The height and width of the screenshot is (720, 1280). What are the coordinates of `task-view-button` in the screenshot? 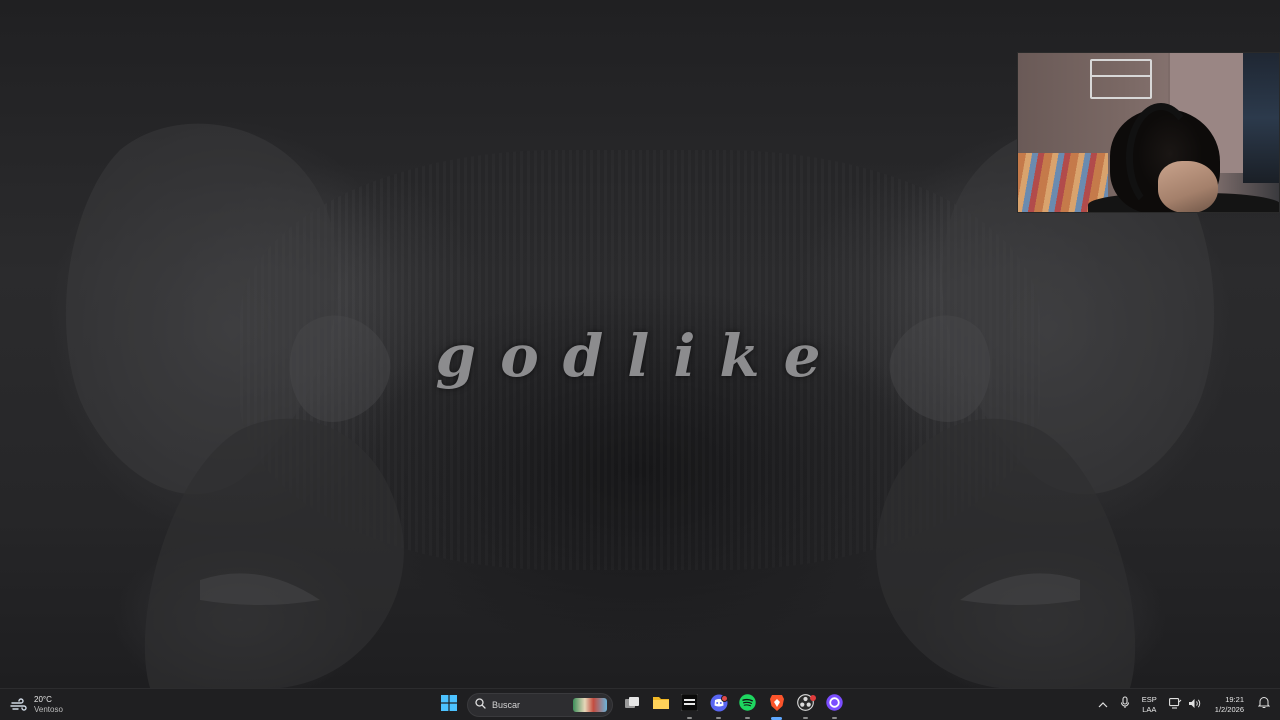 It's located at (631, 704).